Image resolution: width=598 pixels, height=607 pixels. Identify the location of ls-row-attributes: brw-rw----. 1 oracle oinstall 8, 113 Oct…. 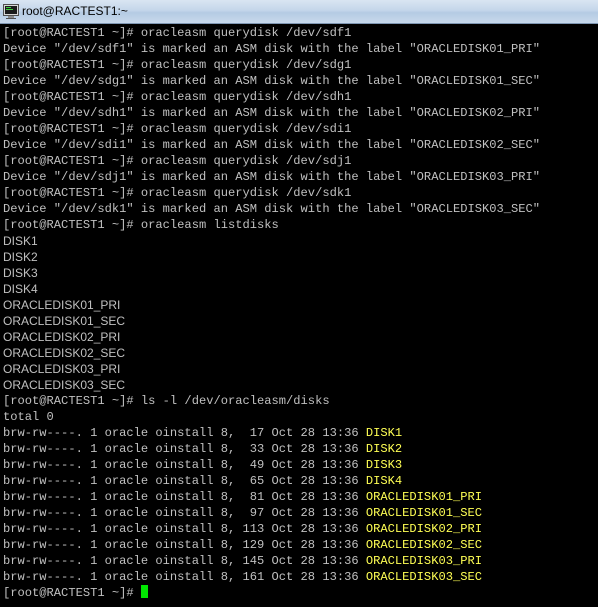
(184, 529).